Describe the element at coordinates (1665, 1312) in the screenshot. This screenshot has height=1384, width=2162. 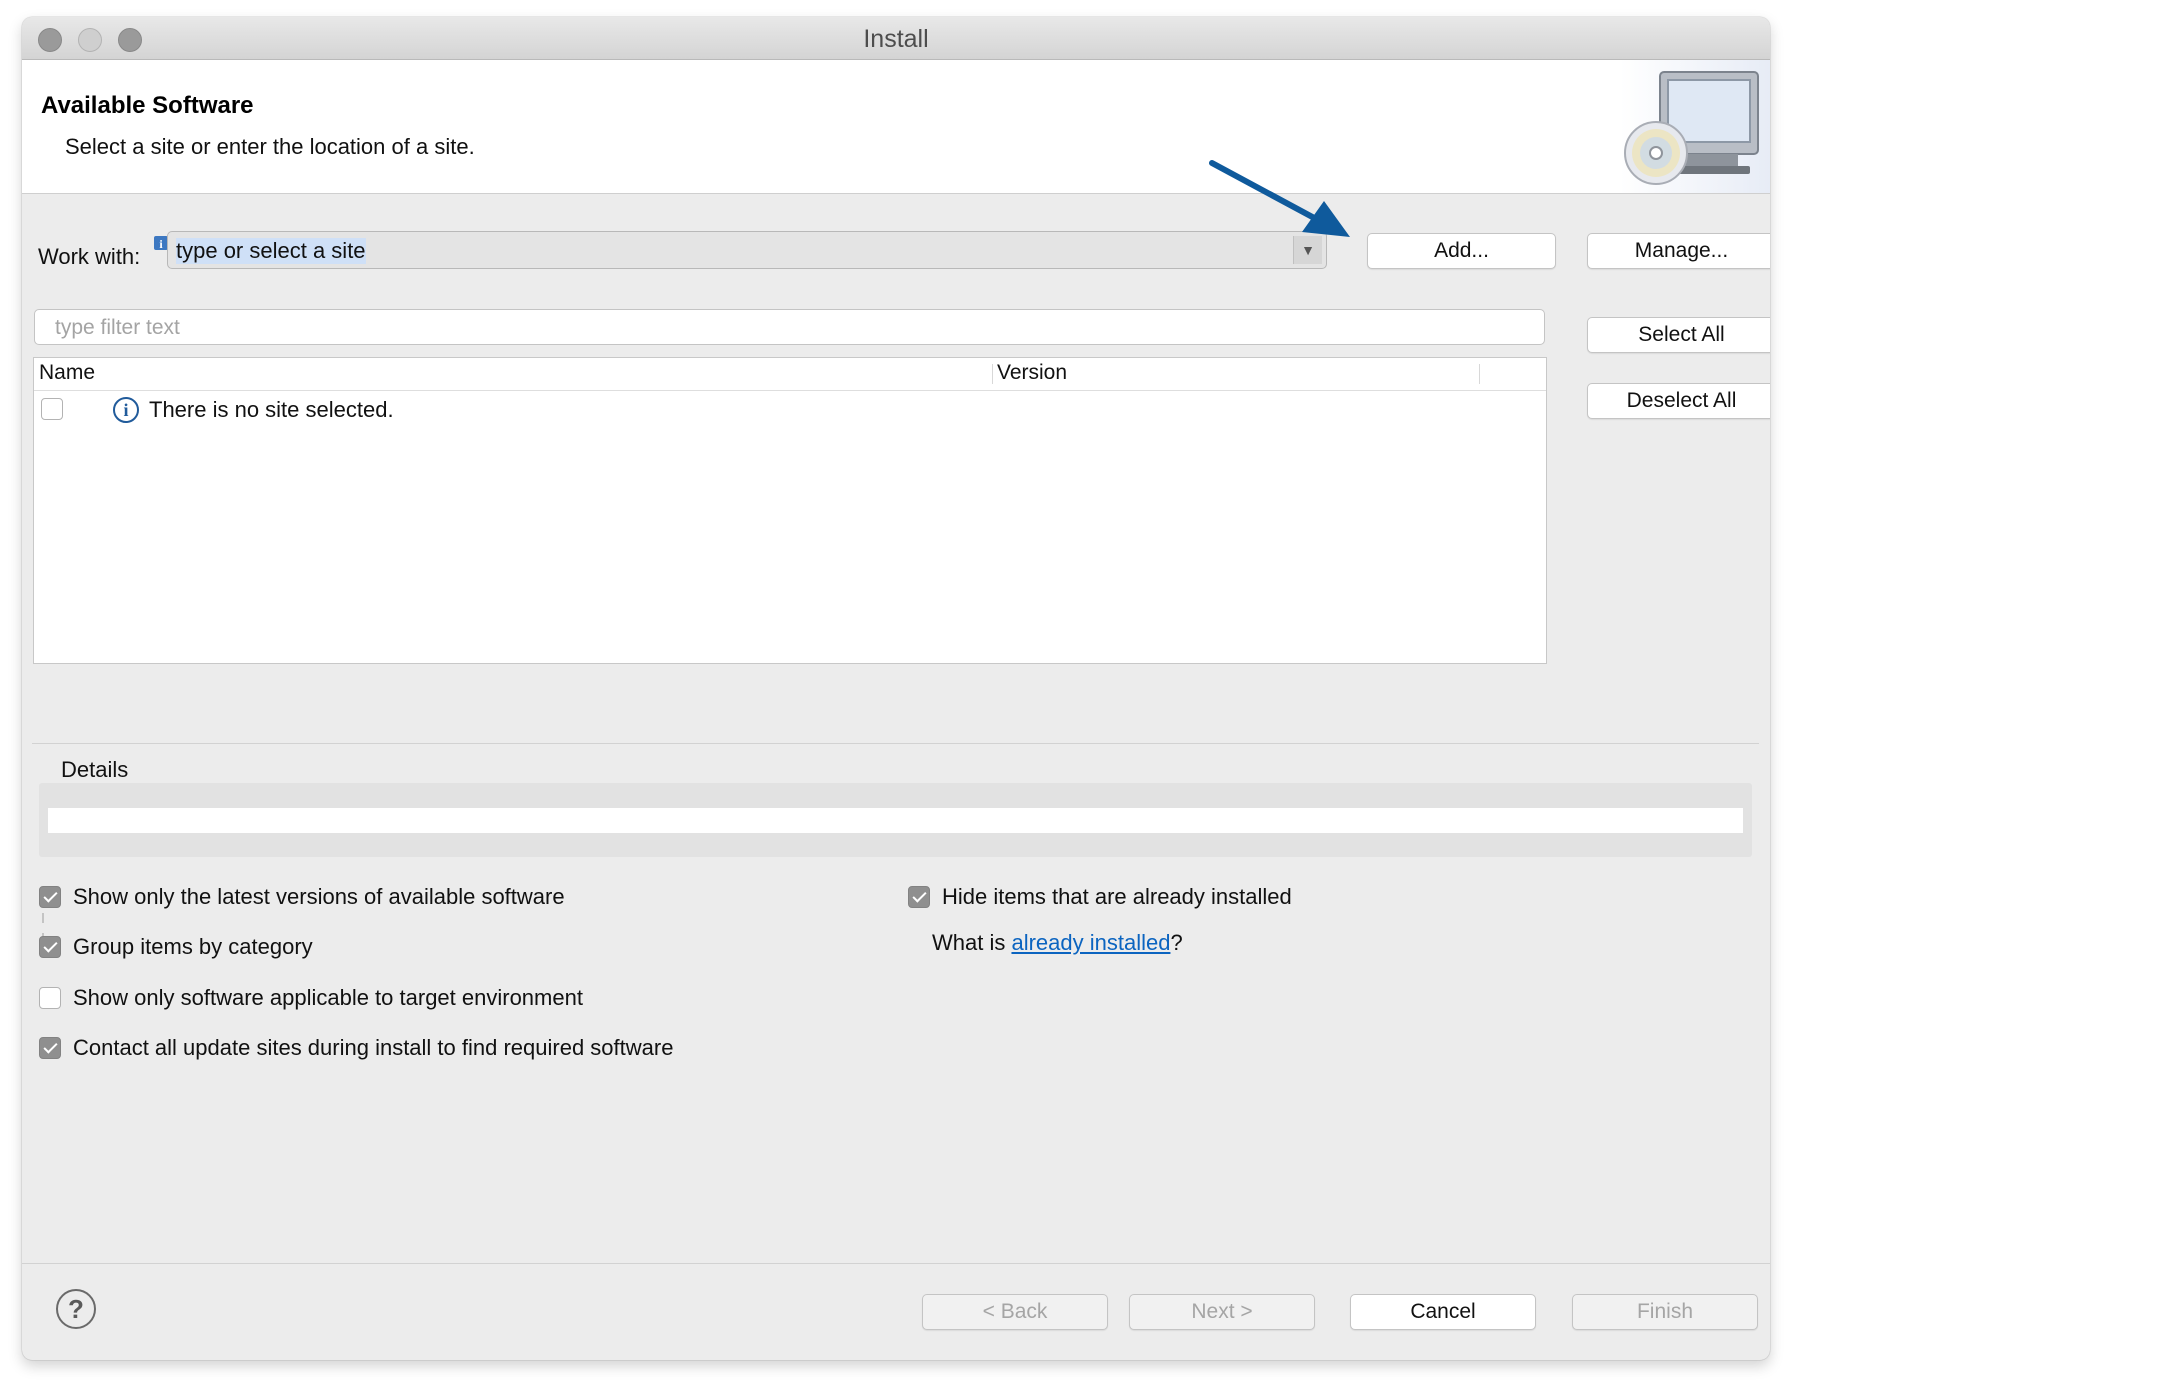
I see `finish-button: Finish` at that location.